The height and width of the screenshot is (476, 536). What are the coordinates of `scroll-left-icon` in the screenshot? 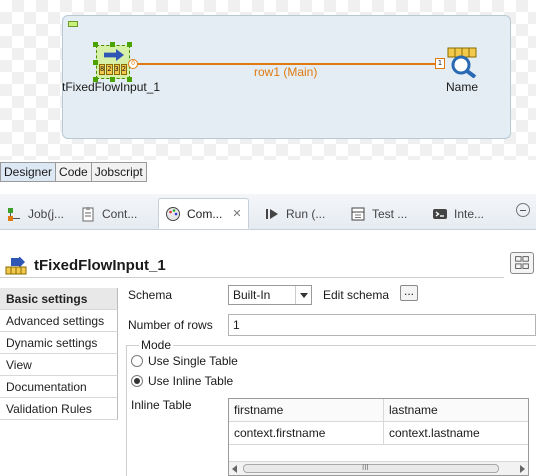 It's located at (234, 469).